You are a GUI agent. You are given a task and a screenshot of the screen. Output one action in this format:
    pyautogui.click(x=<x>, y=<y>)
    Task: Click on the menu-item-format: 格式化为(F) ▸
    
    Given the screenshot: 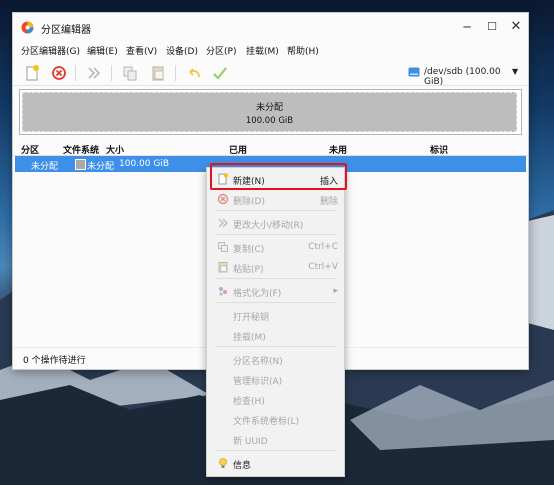 What is the action you would take?
    pyautogui.click(x=275, y=291)
    